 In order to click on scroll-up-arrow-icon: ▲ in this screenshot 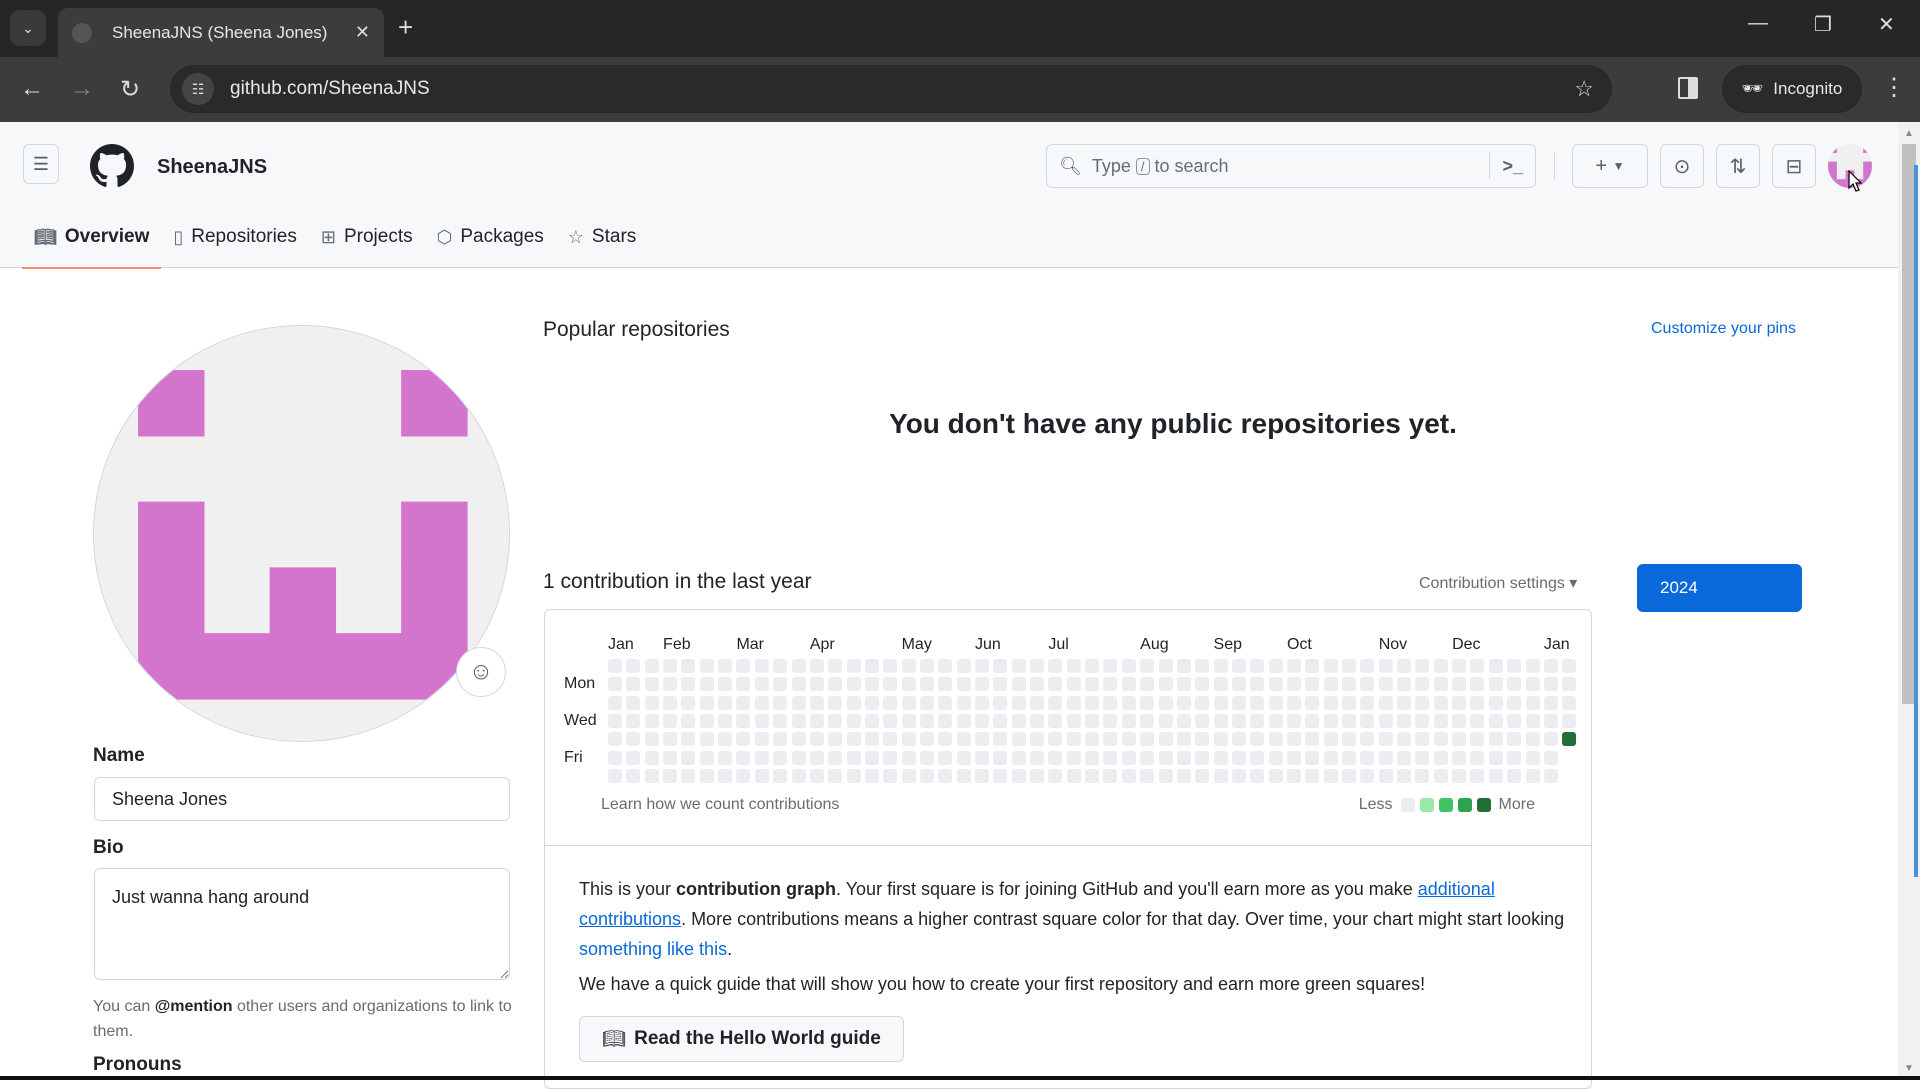, I will do `click(1909, 133)`.